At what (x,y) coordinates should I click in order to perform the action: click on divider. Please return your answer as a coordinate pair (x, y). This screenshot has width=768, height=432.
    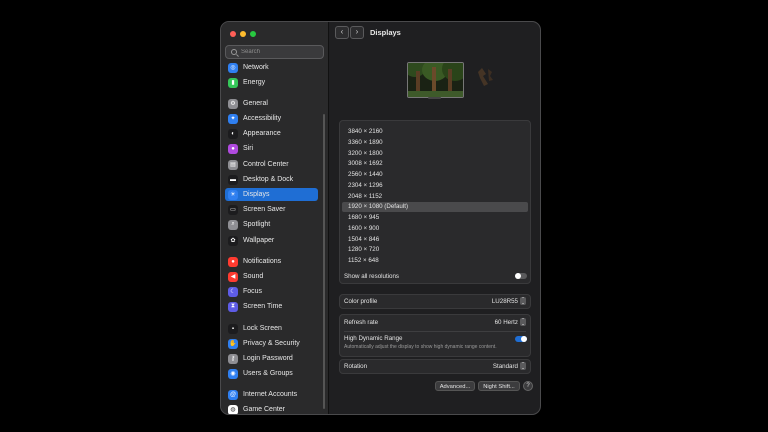
    Looking at the image, I should click on (435, 331).